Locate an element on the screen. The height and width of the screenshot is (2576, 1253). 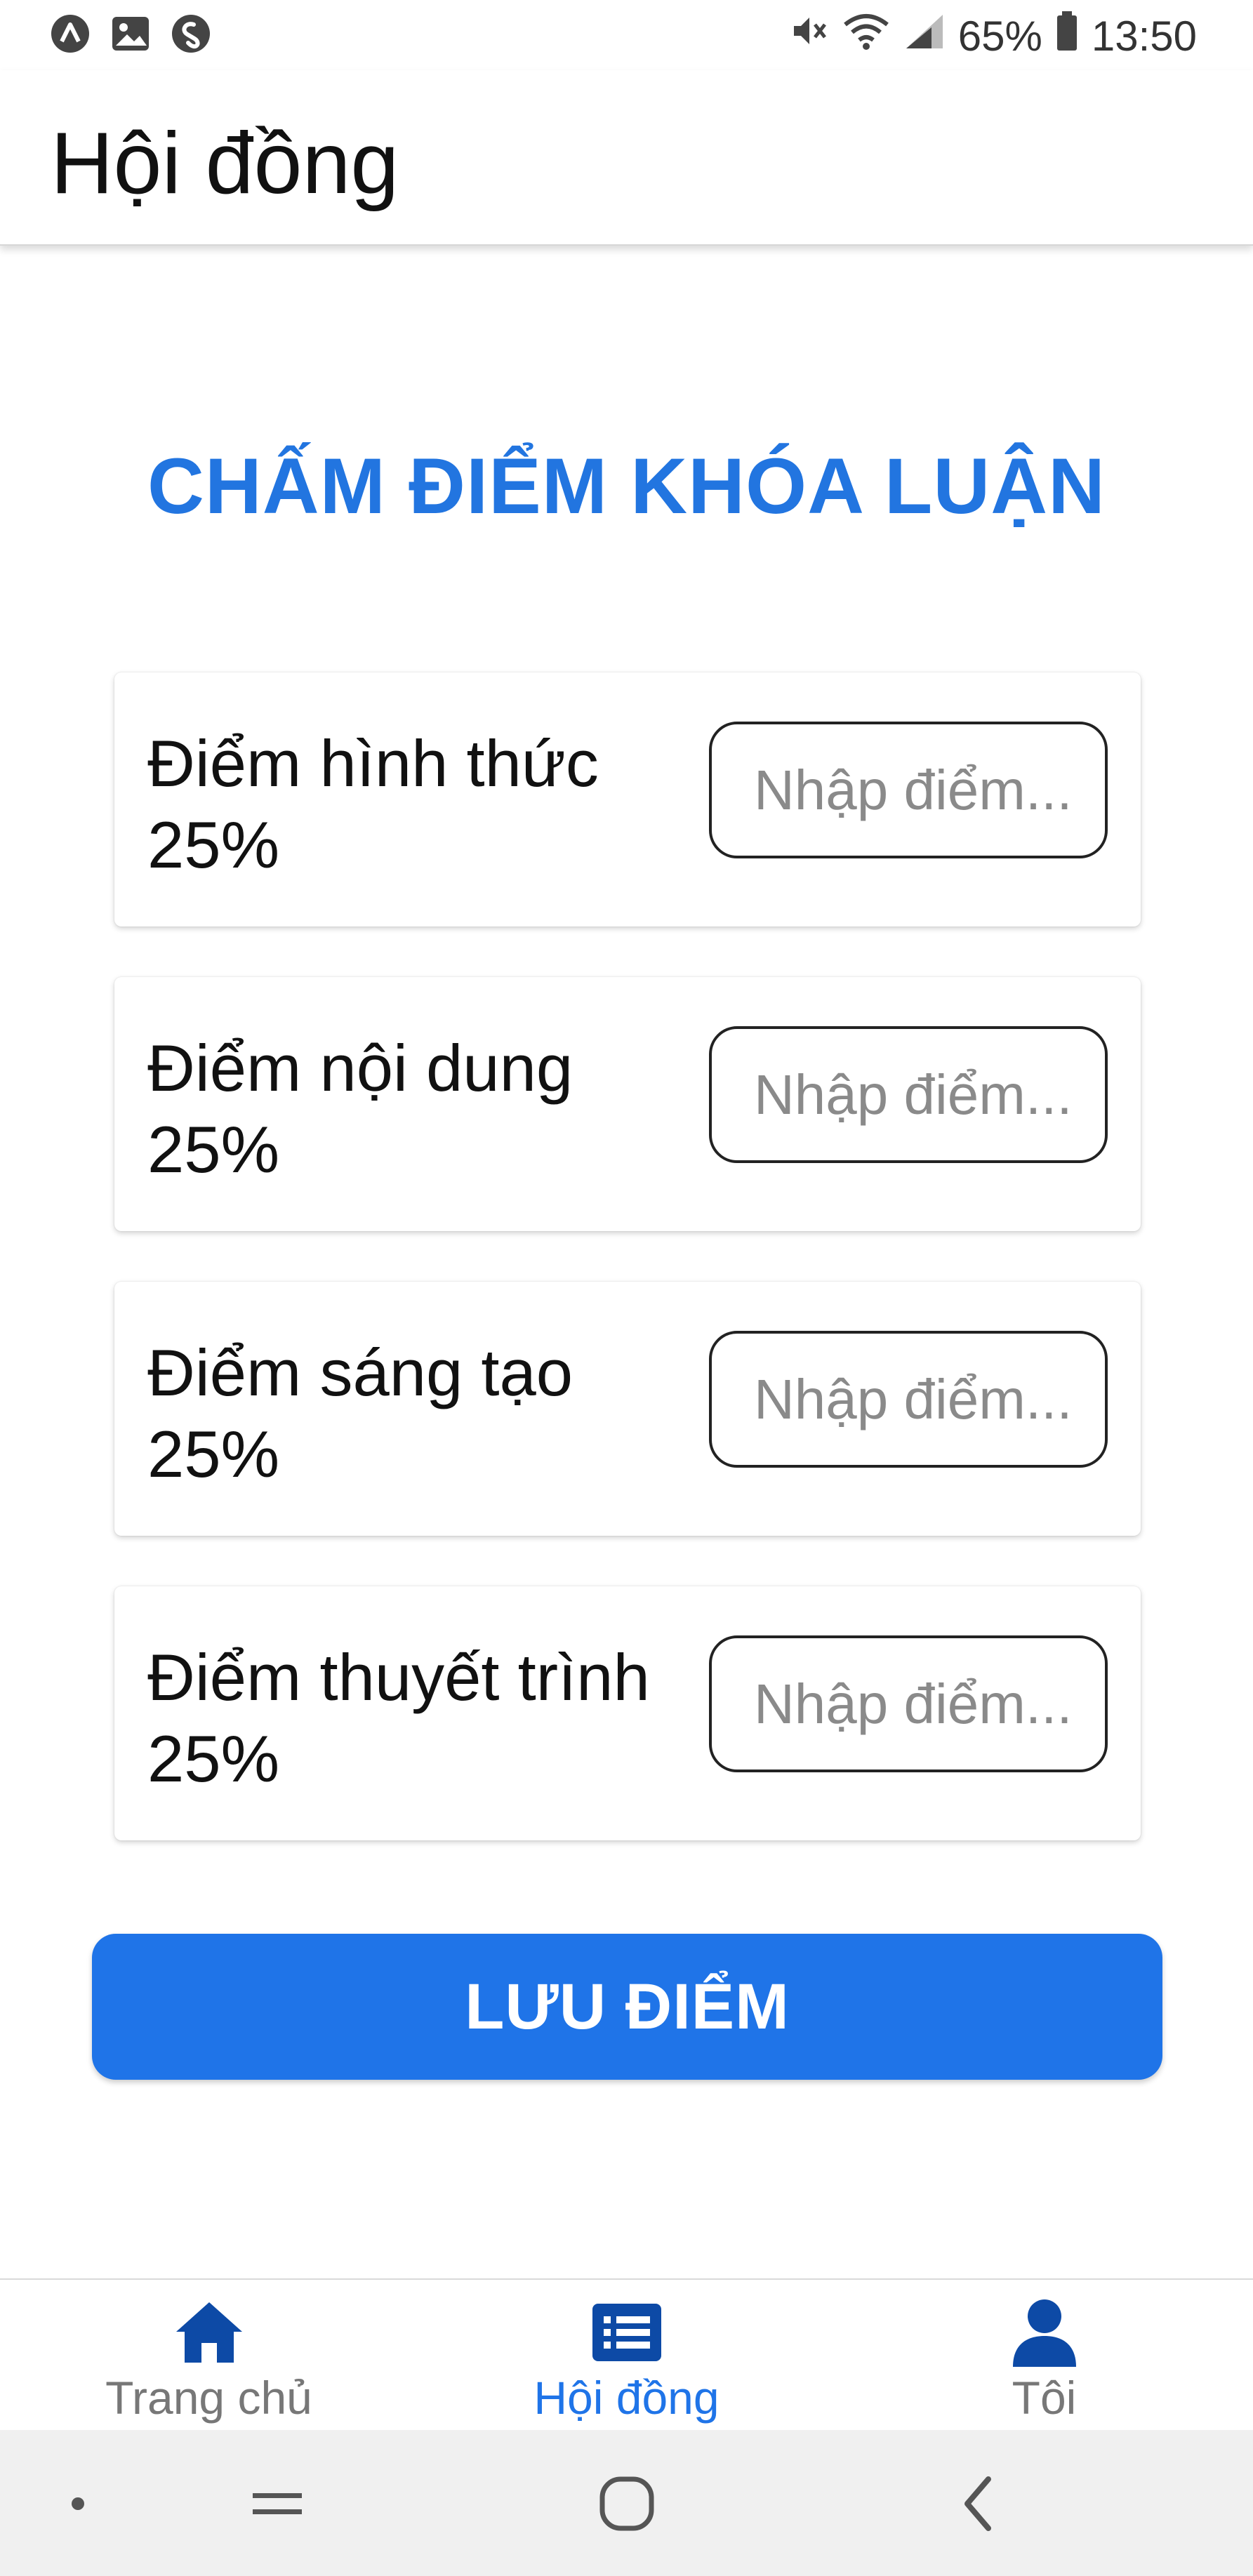
mute-icon is located at coordinates (808, 36).